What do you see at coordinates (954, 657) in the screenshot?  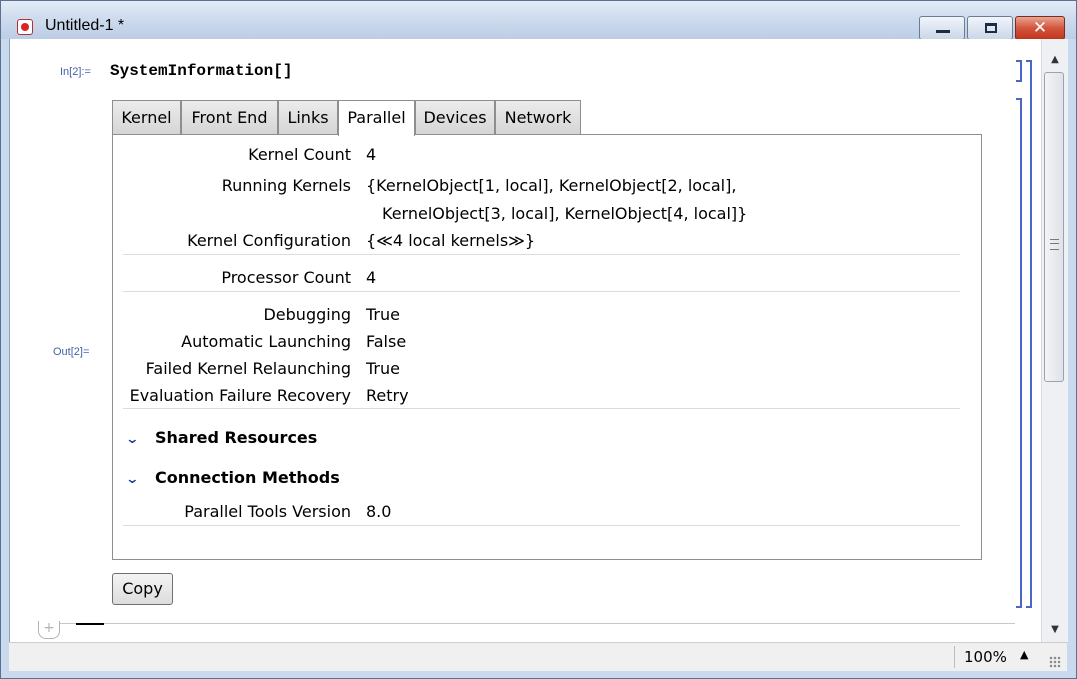 I see `status-divider` at bounding box center [954, 657].